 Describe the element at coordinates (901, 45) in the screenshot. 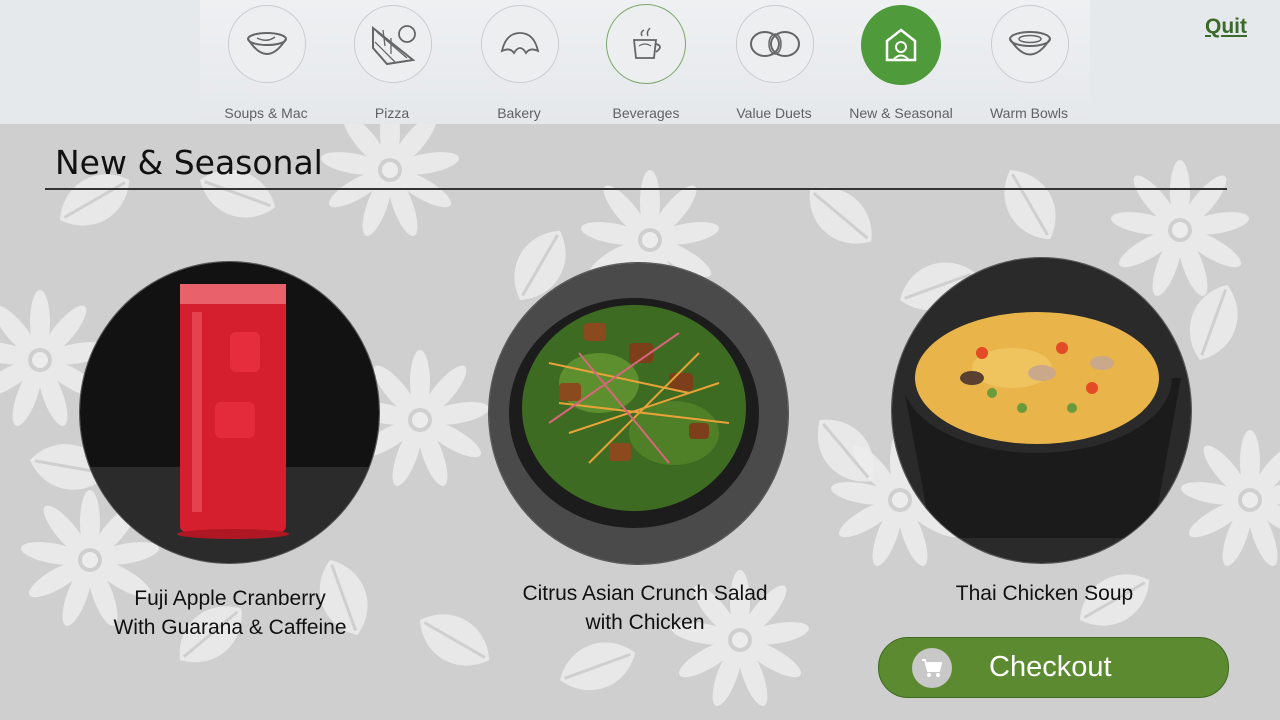

I see `new-seasonal-icon` at that location.